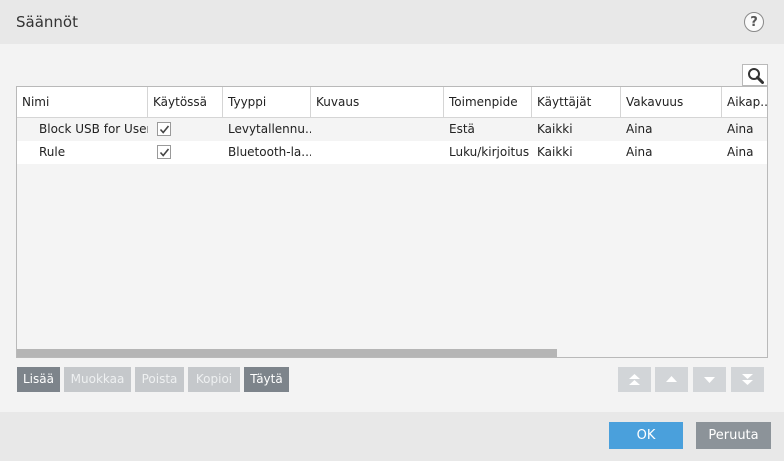 This screenshot has height=461, width=784. I want to click on cancel-button: Peruuta, so click(733, 435).